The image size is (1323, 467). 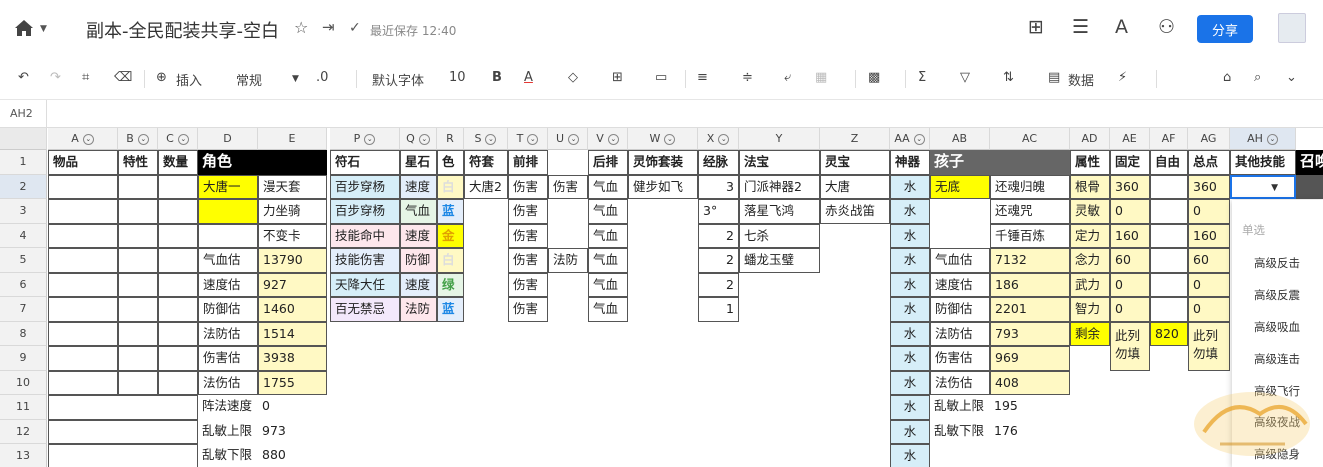 What do you see at coordinates (228, 358) in the screenshot?
I see `role-stat-label: 伤害估` at bounding box center [228, 358].